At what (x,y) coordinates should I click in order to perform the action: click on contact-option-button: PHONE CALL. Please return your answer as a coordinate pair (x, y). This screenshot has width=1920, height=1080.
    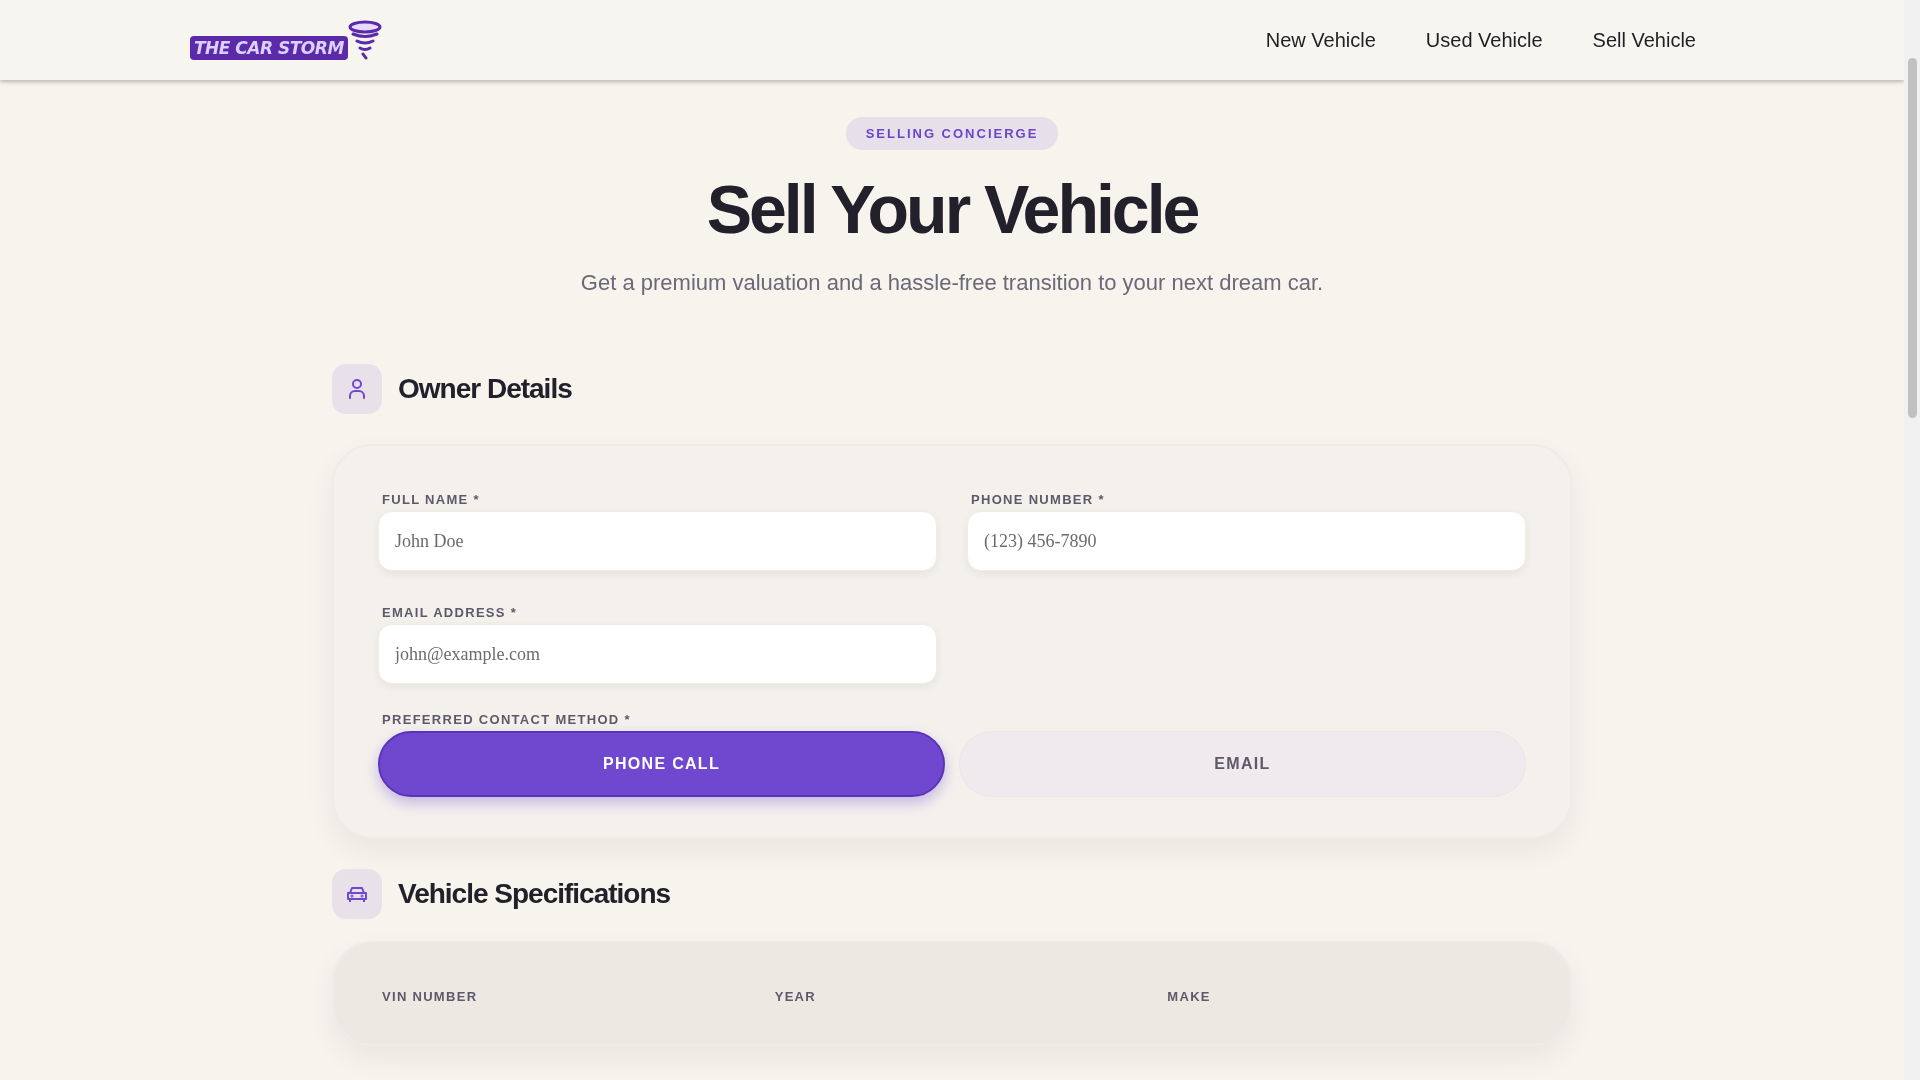
    Looking at the image, I should click on (661, 764).